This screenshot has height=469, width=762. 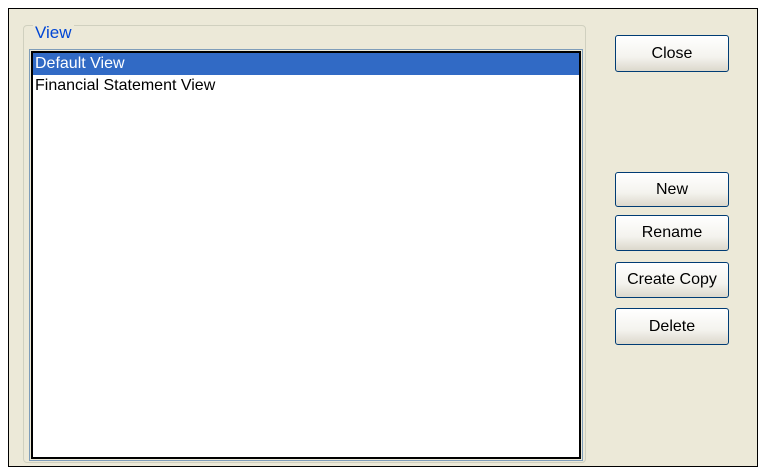 I want to click on close-button: Close, so click(x=672, y=53).